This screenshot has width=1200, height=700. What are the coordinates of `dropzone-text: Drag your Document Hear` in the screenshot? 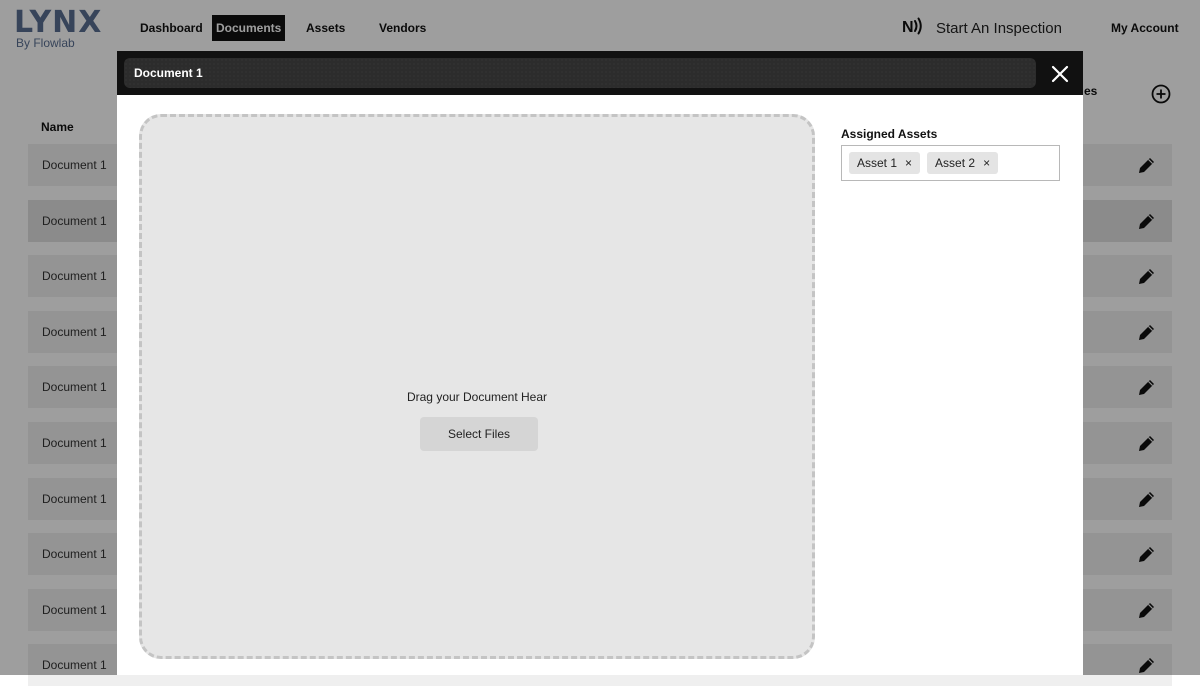 It's located at (477, 397).